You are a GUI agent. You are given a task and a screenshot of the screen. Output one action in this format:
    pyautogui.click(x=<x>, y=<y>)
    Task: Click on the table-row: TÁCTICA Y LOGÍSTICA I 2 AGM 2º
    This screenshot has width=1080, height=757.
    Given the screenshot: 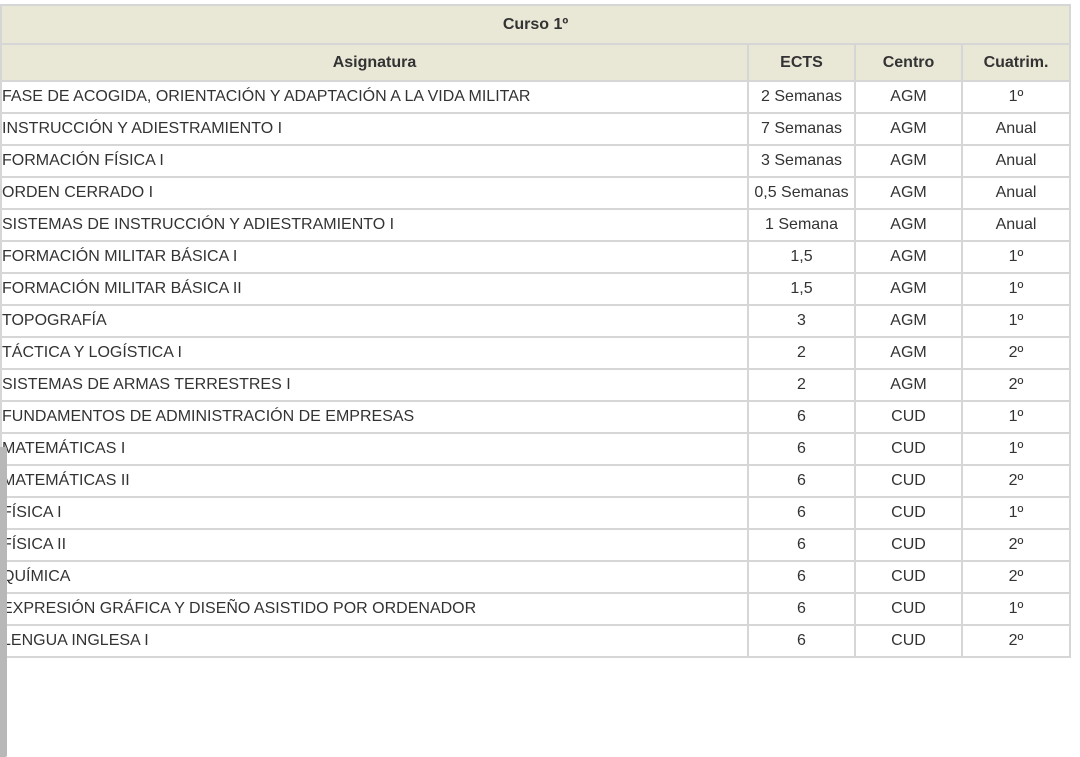 What is the action you would take?
    pyautogui.click(x=536, y=353)
    